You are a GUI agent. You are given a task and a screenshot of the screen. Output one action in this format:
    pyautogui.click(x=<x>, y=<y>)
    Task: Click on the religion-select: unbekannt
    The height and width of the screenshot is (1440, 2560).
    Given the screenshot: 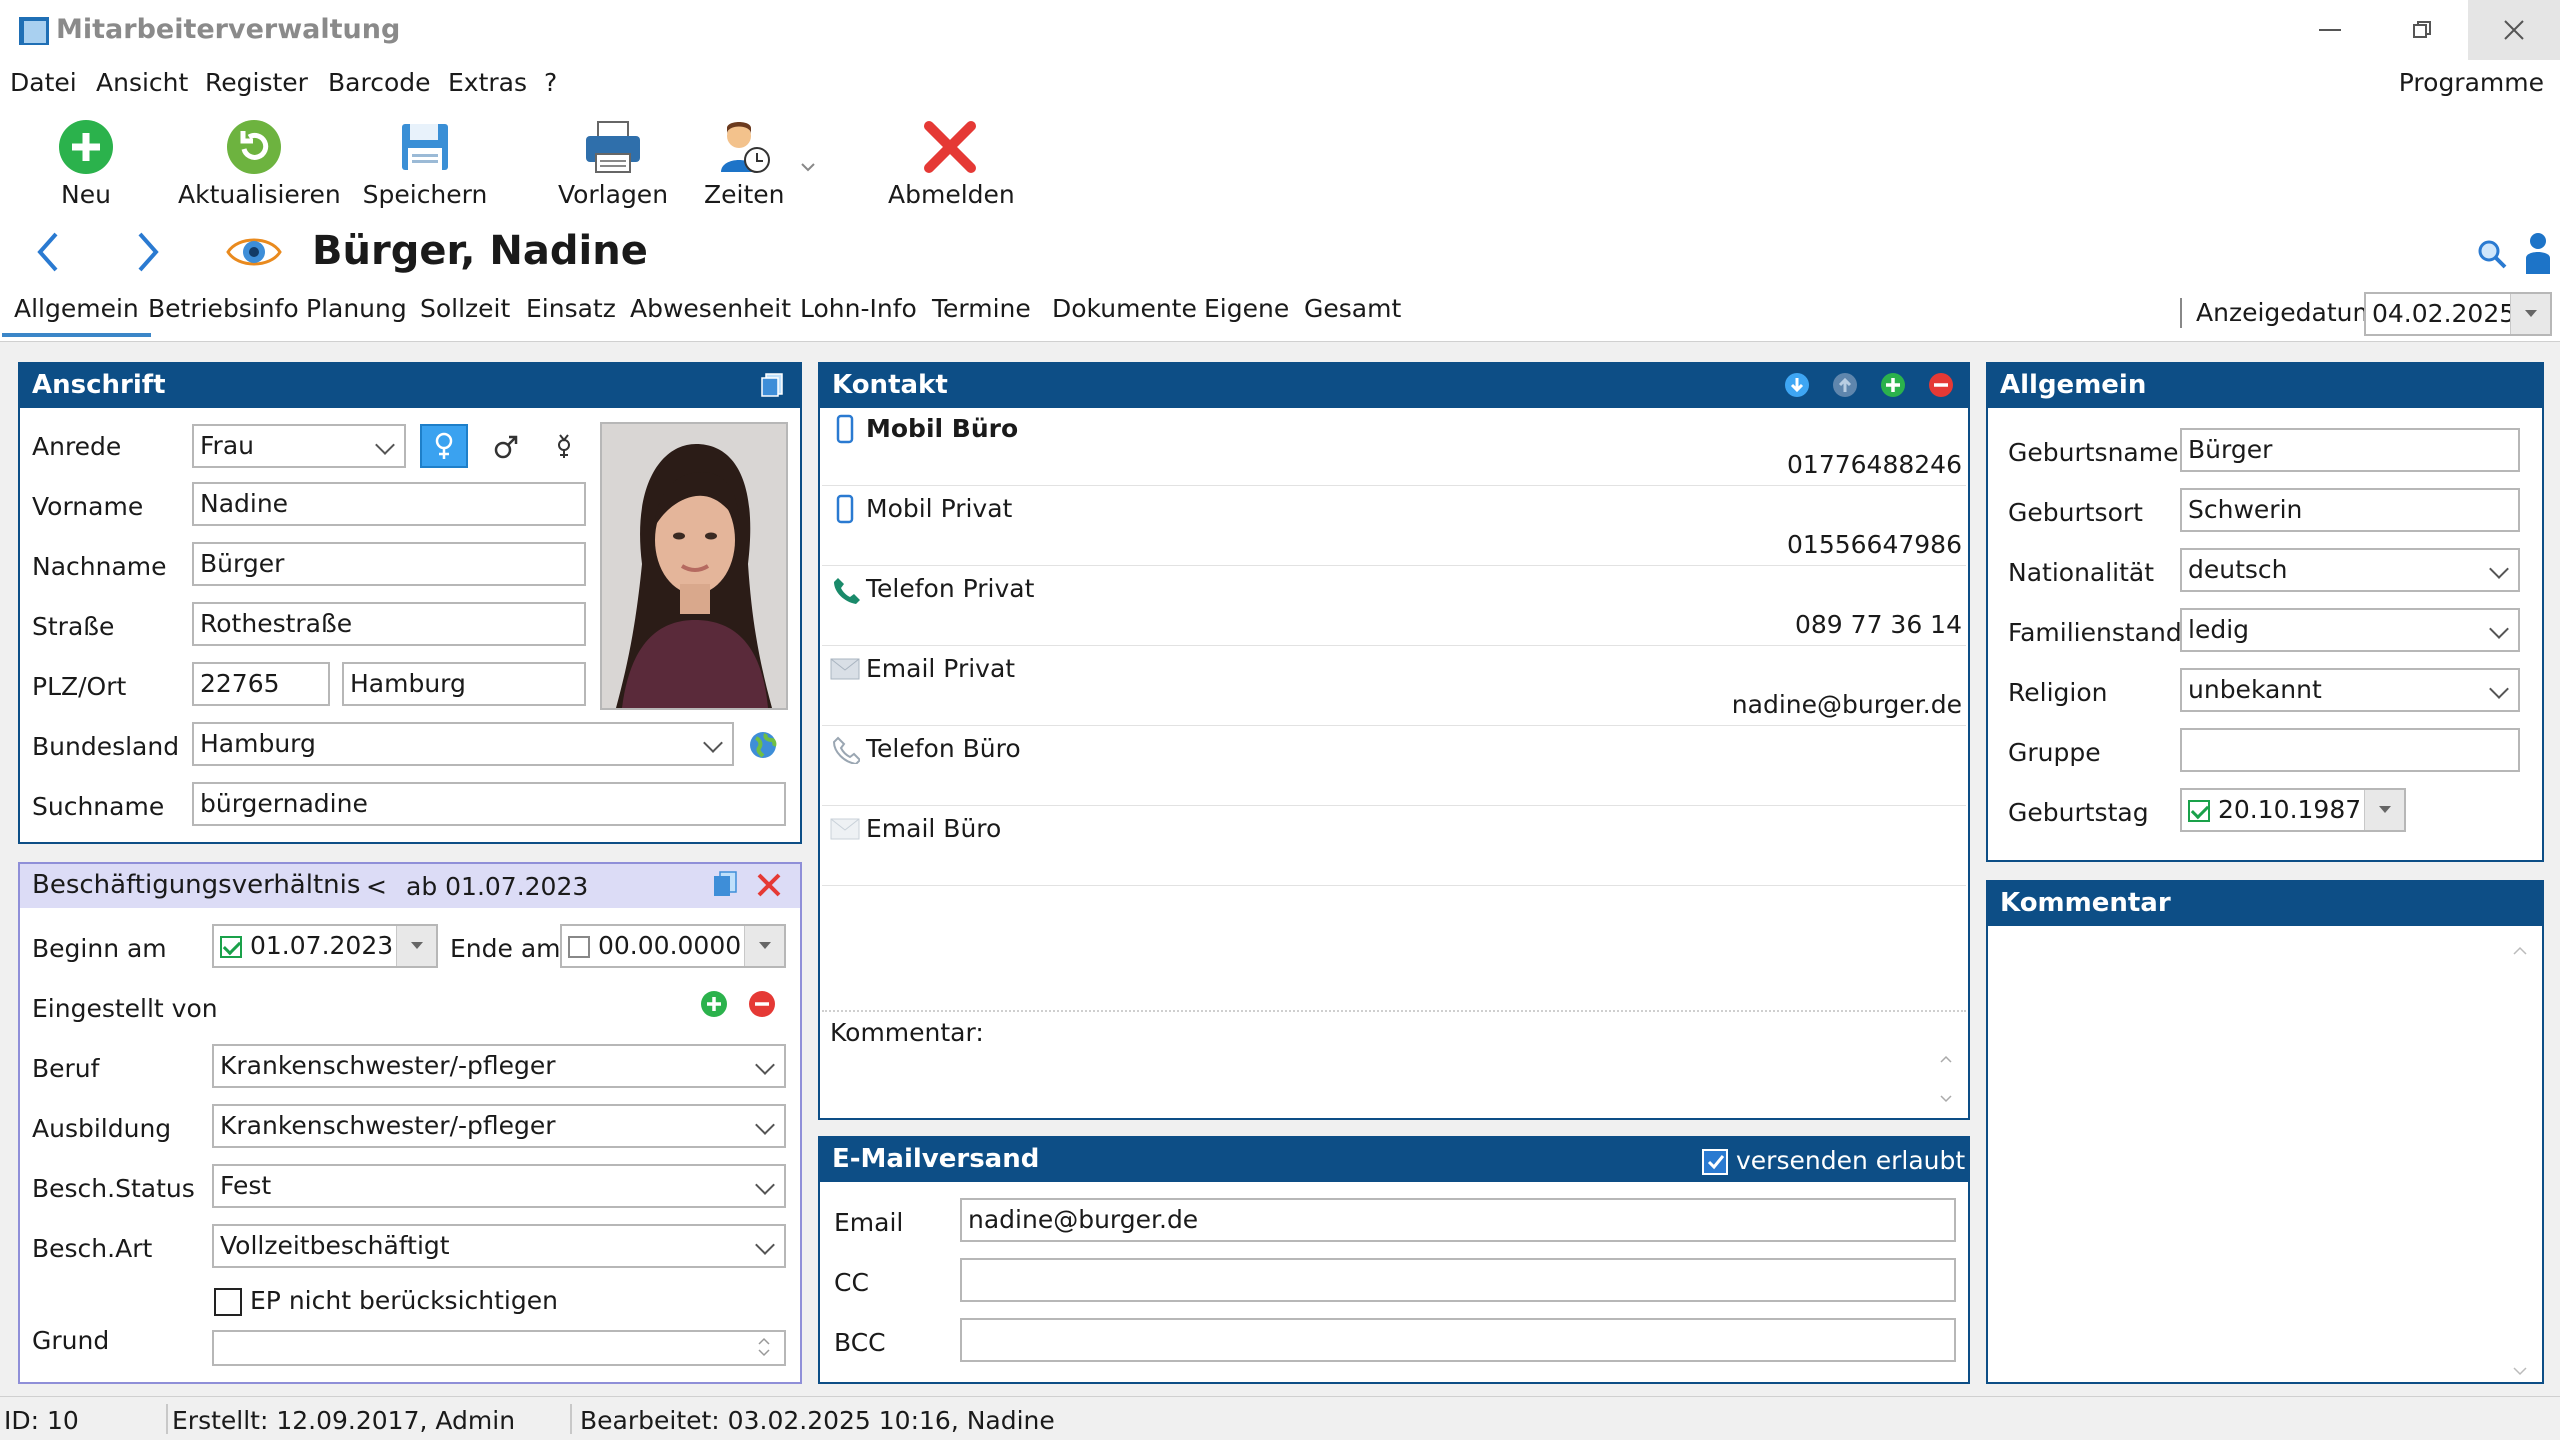 What is the action you would take?
    pyautogui.click(x=2350, y=690)
    